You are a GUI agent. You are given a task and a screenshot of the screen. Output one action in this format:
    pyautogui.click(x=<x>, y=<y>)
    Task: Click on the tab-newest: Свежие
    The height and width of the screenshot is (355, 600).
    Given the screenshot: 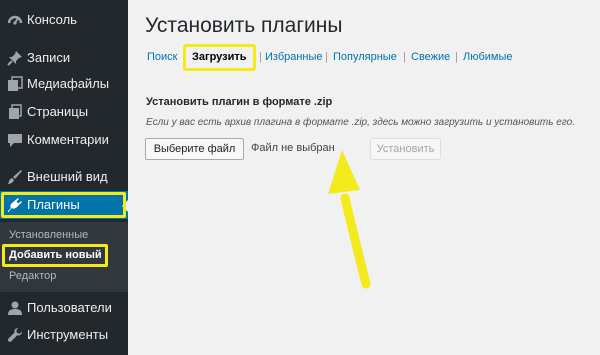 What is the action you would take?
    pyautogui.click(x=430, y=57)
    